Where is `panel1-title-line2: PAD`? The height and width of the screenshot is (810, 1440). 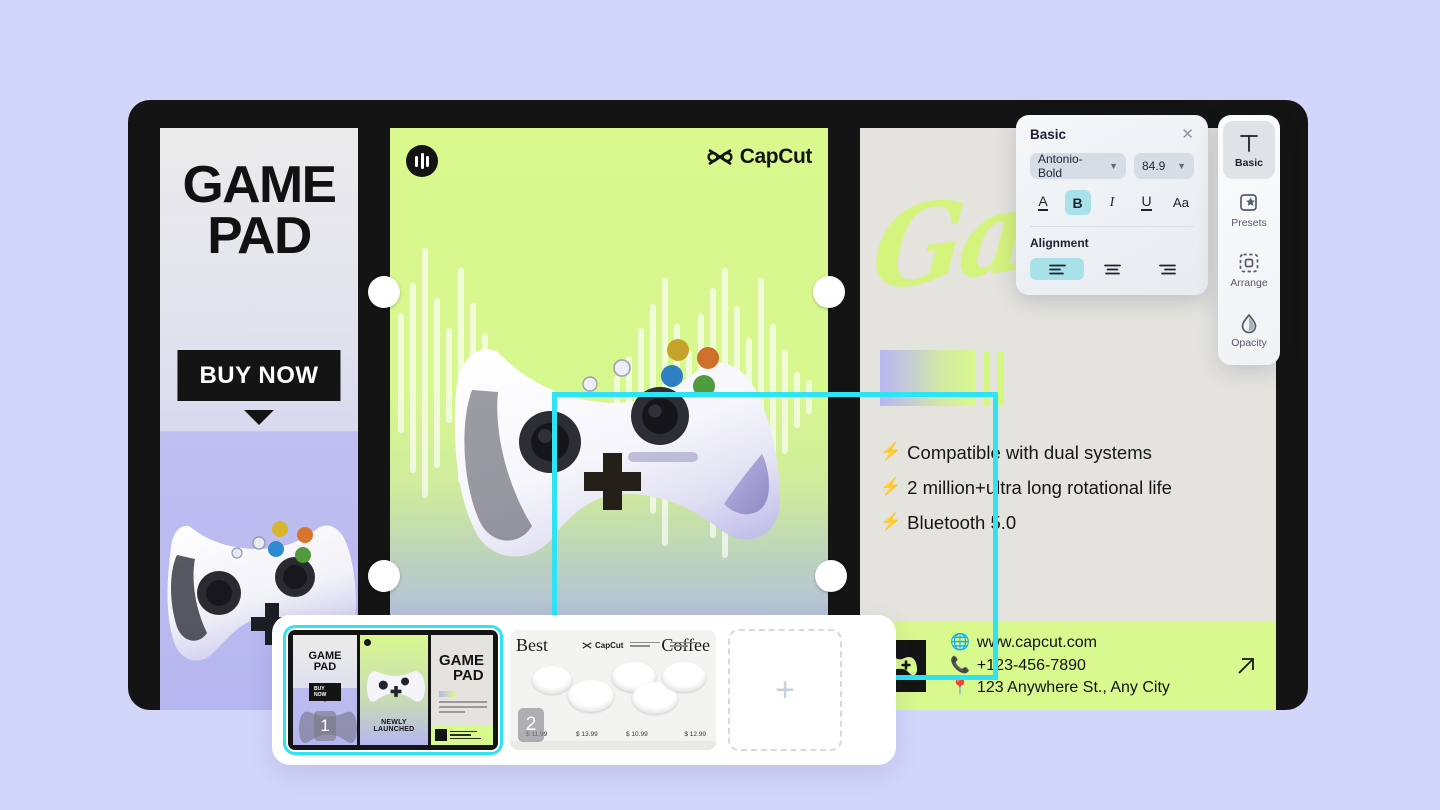
panel1-title-line2: PAD is located at coordinates (259, 235).